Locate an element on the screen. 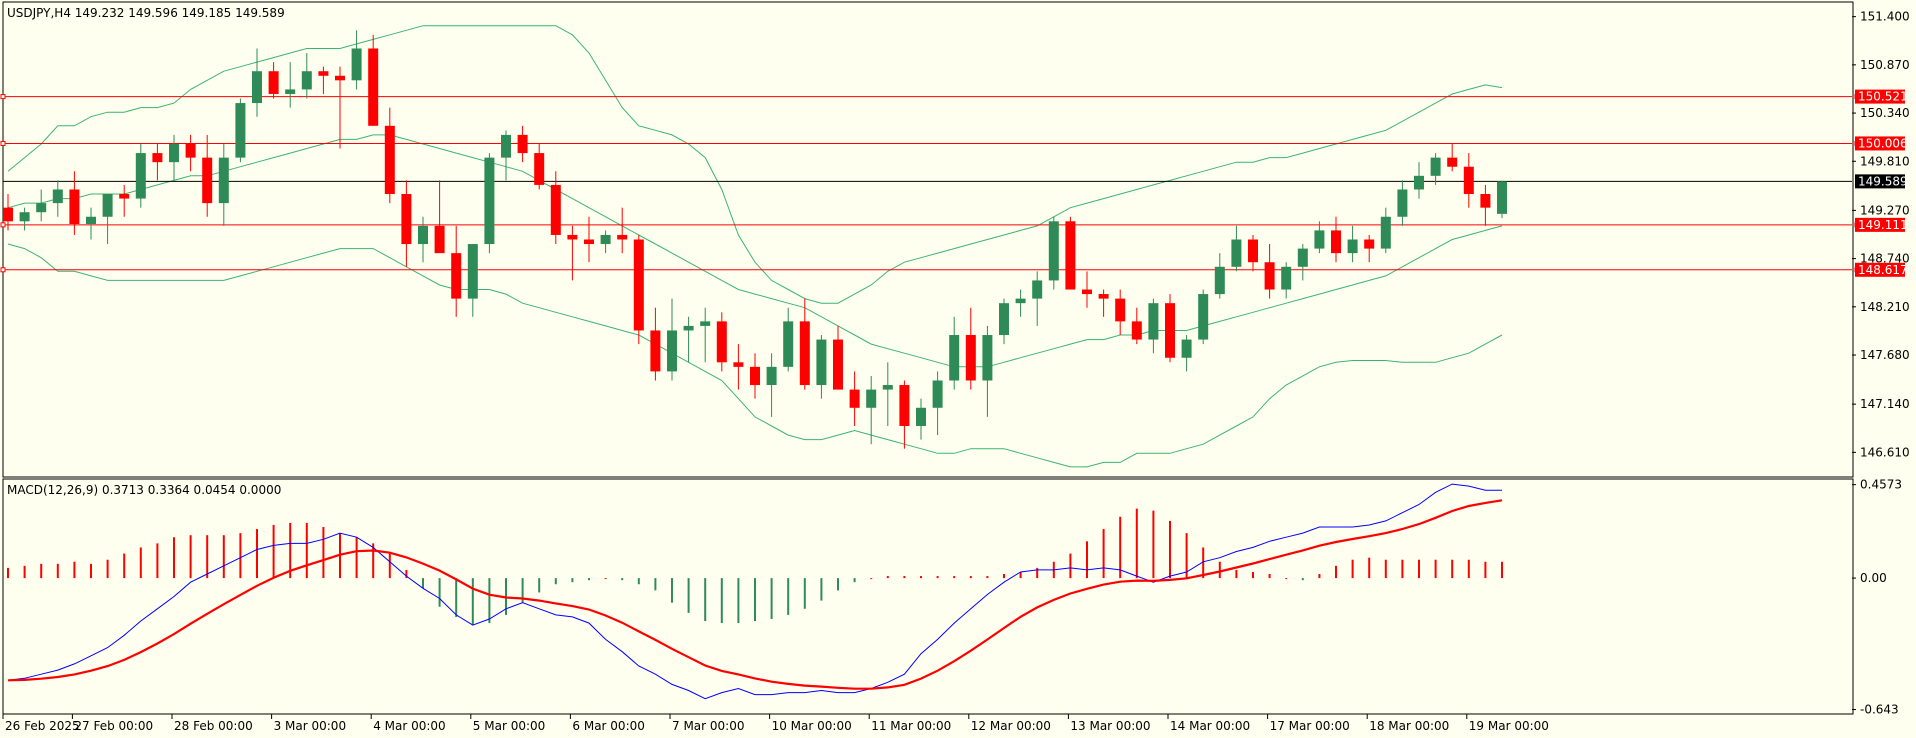  price-axis-label: 148.210 is located at coordinates (1885, 307).